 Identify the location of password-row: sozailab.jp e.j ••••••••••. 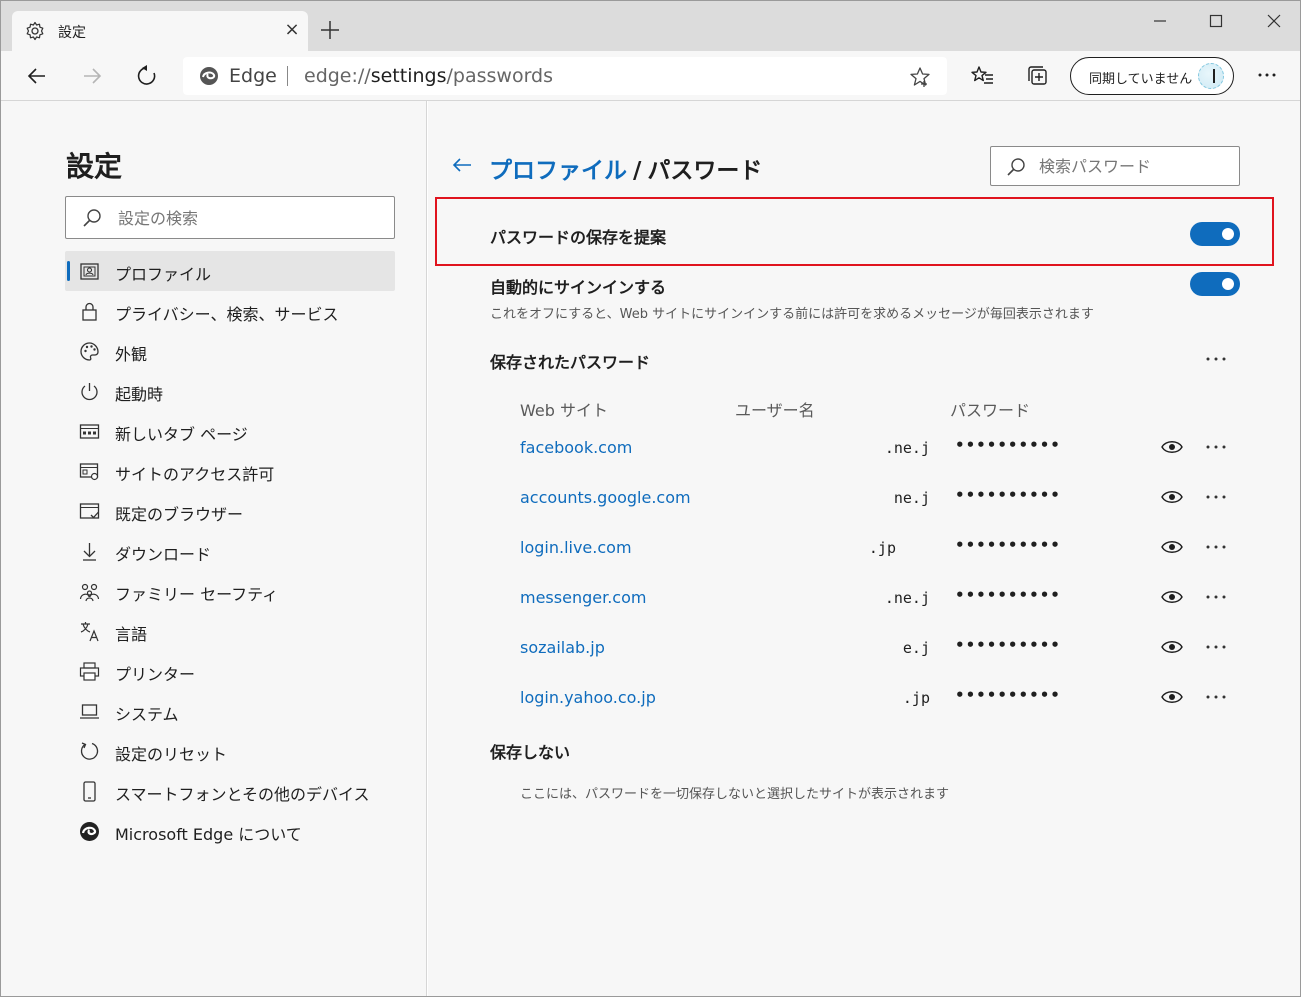
(864, 649).